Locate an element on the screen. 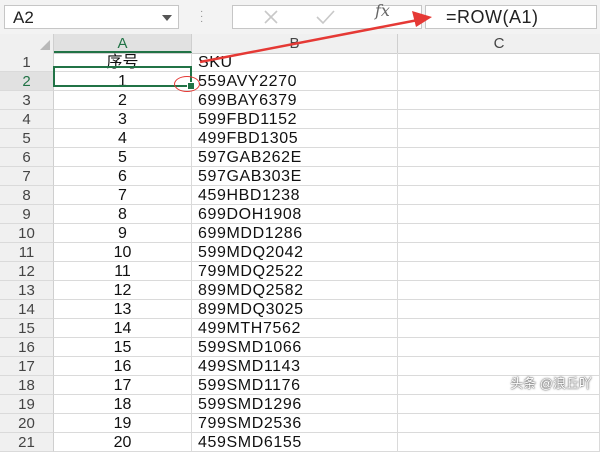 This screenshot has width=600, height=452. table-row: 7 6 597GAB303E is located at coordinates (300, 176).